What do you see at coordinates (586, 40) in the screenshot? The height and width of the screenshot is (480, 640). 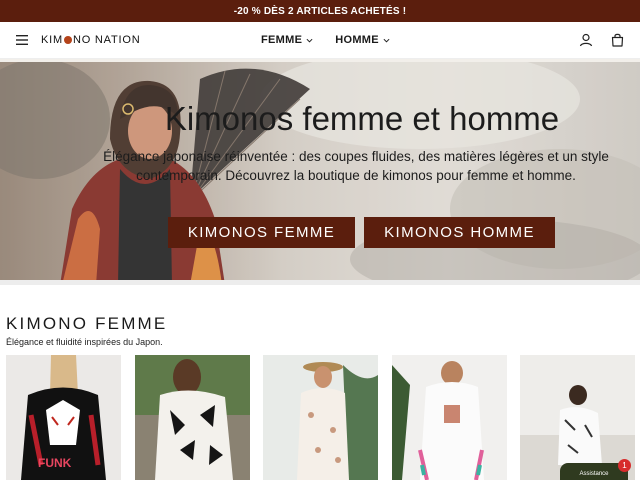 I see `account-icon` at bounding box center [586, 40].